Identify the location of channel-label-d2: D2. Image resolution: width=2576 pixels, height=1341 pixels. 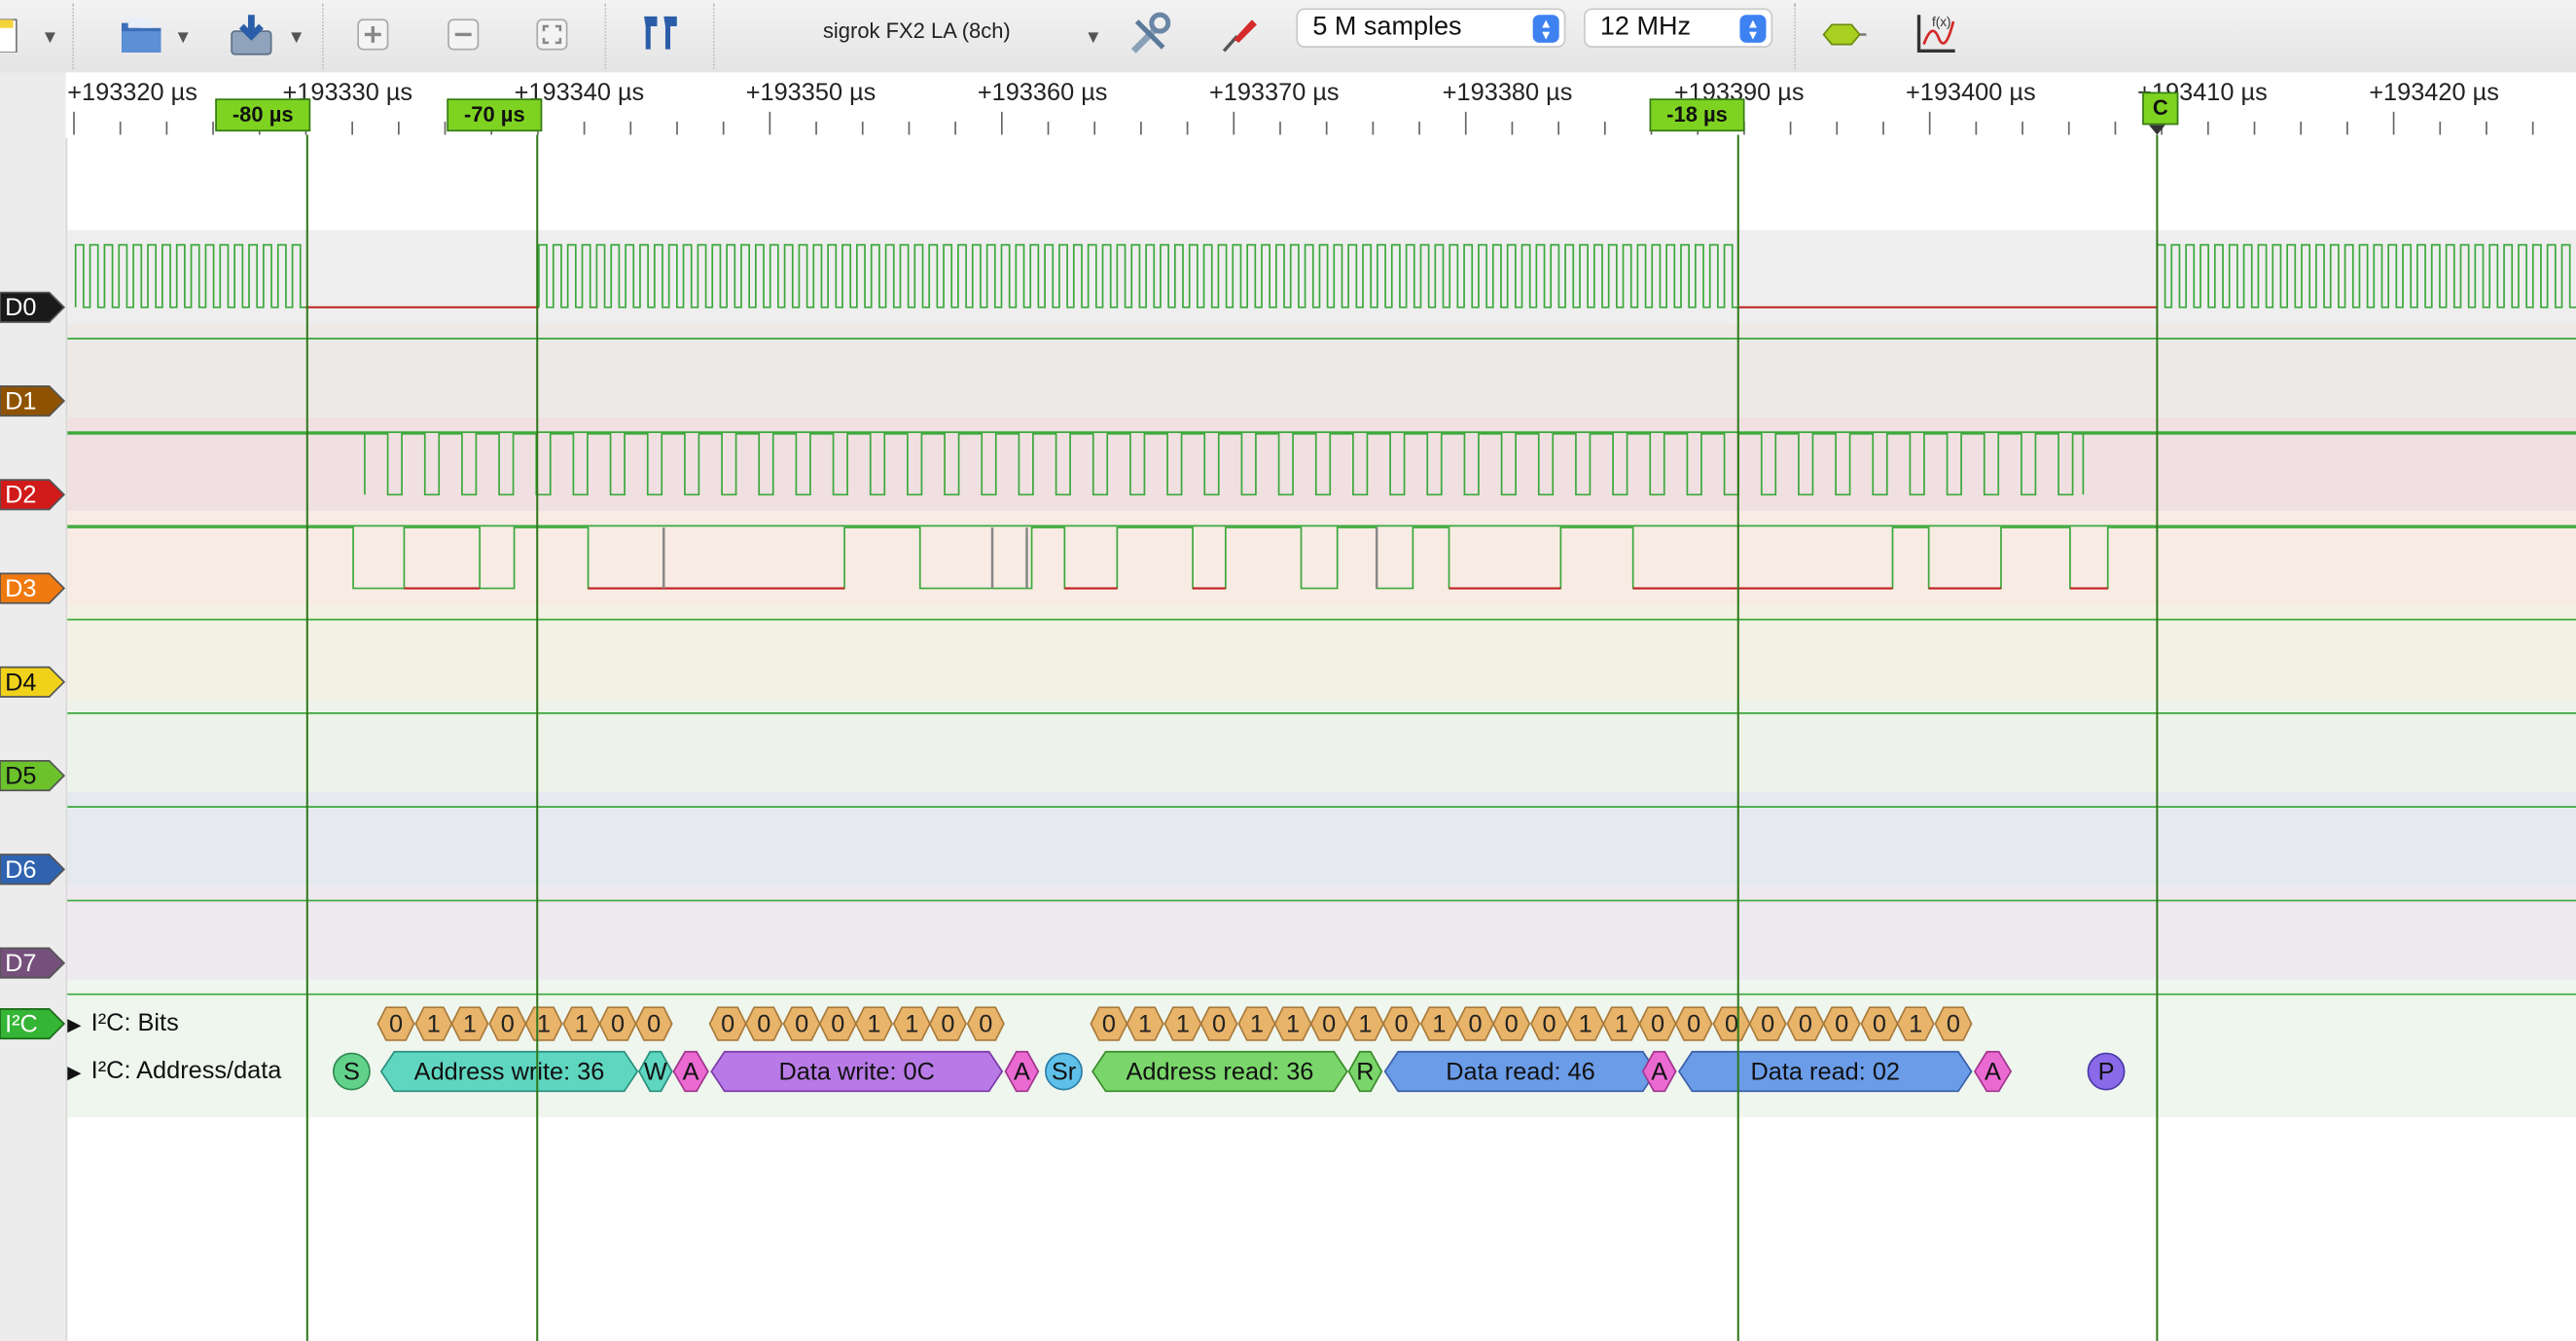
(33, 495).